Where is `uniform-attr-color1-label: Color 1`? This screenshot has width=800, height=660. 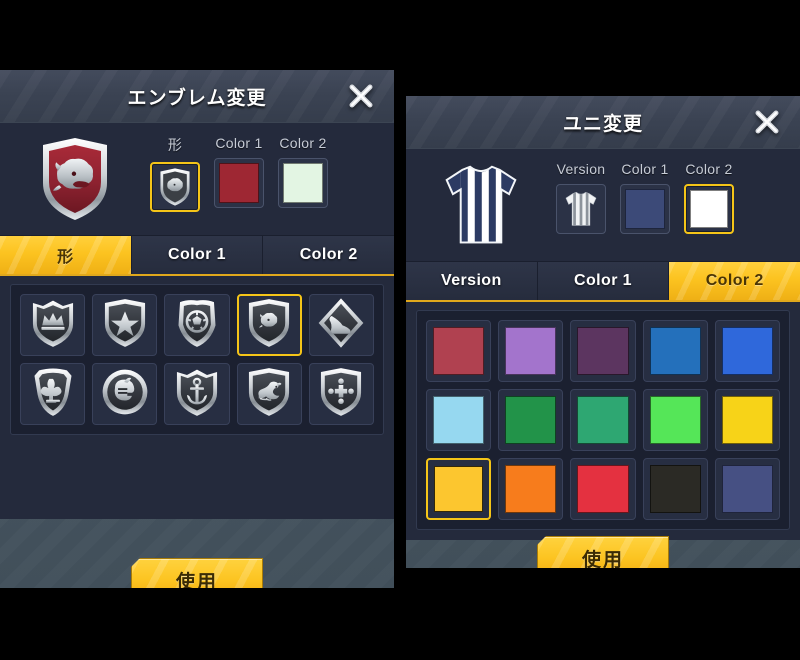 uniform-attr-color1-label: Color 1 is located at coordinates (645, 169).